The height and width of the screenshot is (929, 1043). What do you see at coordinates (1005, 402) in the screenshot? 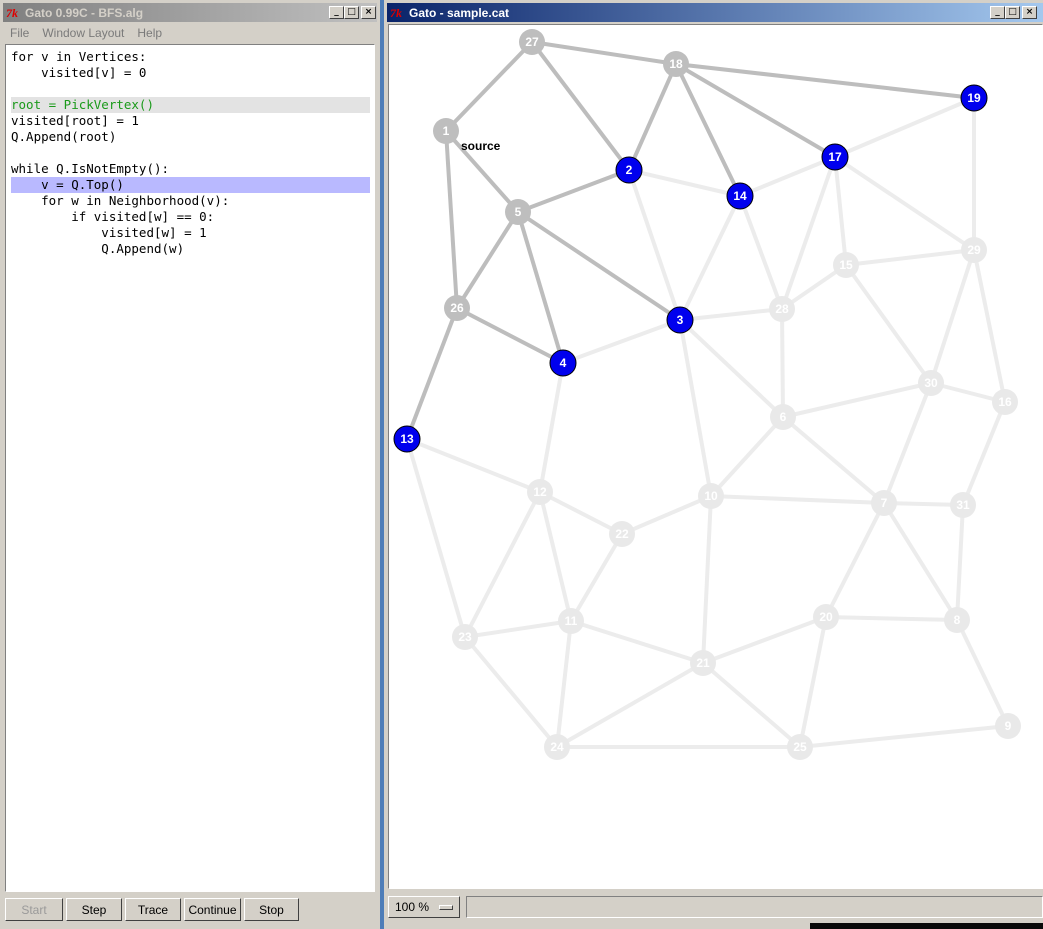
I see `vertex-16: 16` at bounding box center [1005, 402].